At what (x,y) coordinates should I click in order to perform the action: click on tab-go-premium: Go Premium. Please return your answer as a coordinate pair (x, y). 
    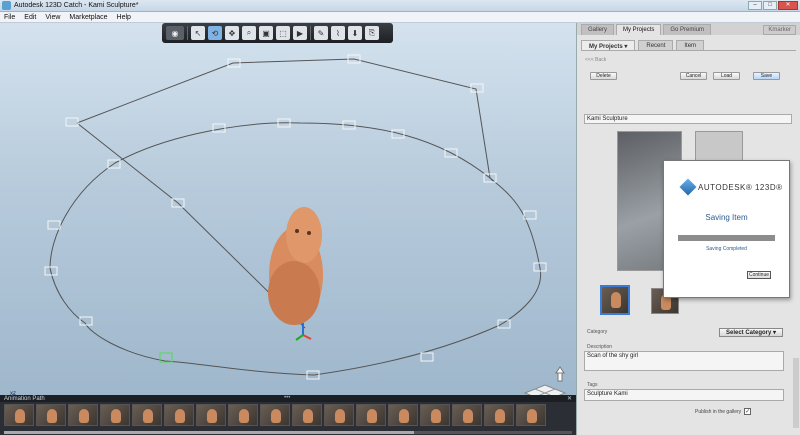
    Looking at the image, I should click on (687, 29).